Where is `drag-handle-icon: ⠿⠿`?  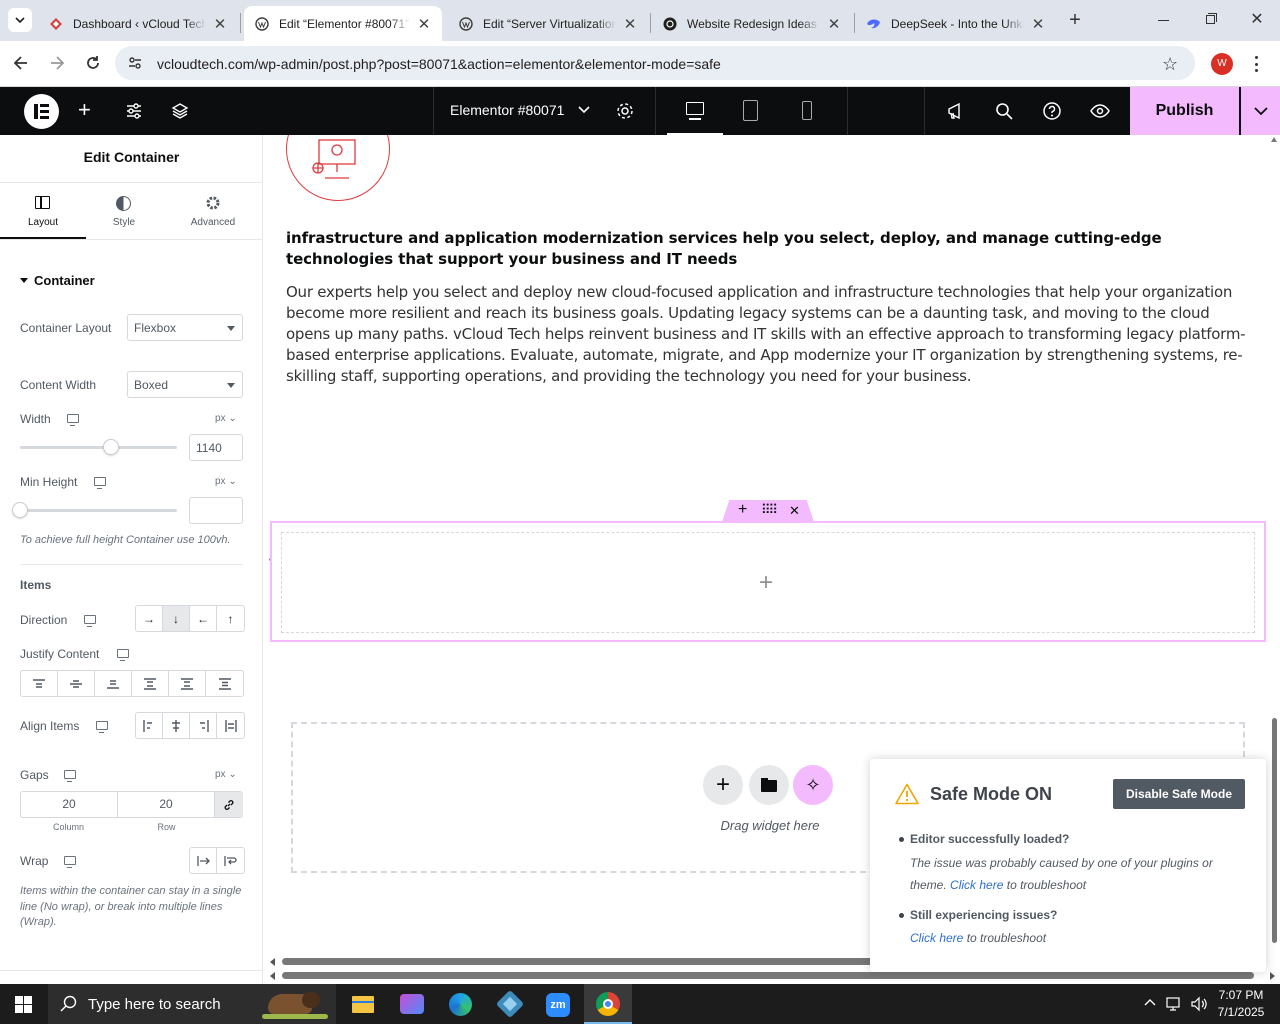
drag-handle-icon: ⠿⠿ is located at coordinates (769, 510).